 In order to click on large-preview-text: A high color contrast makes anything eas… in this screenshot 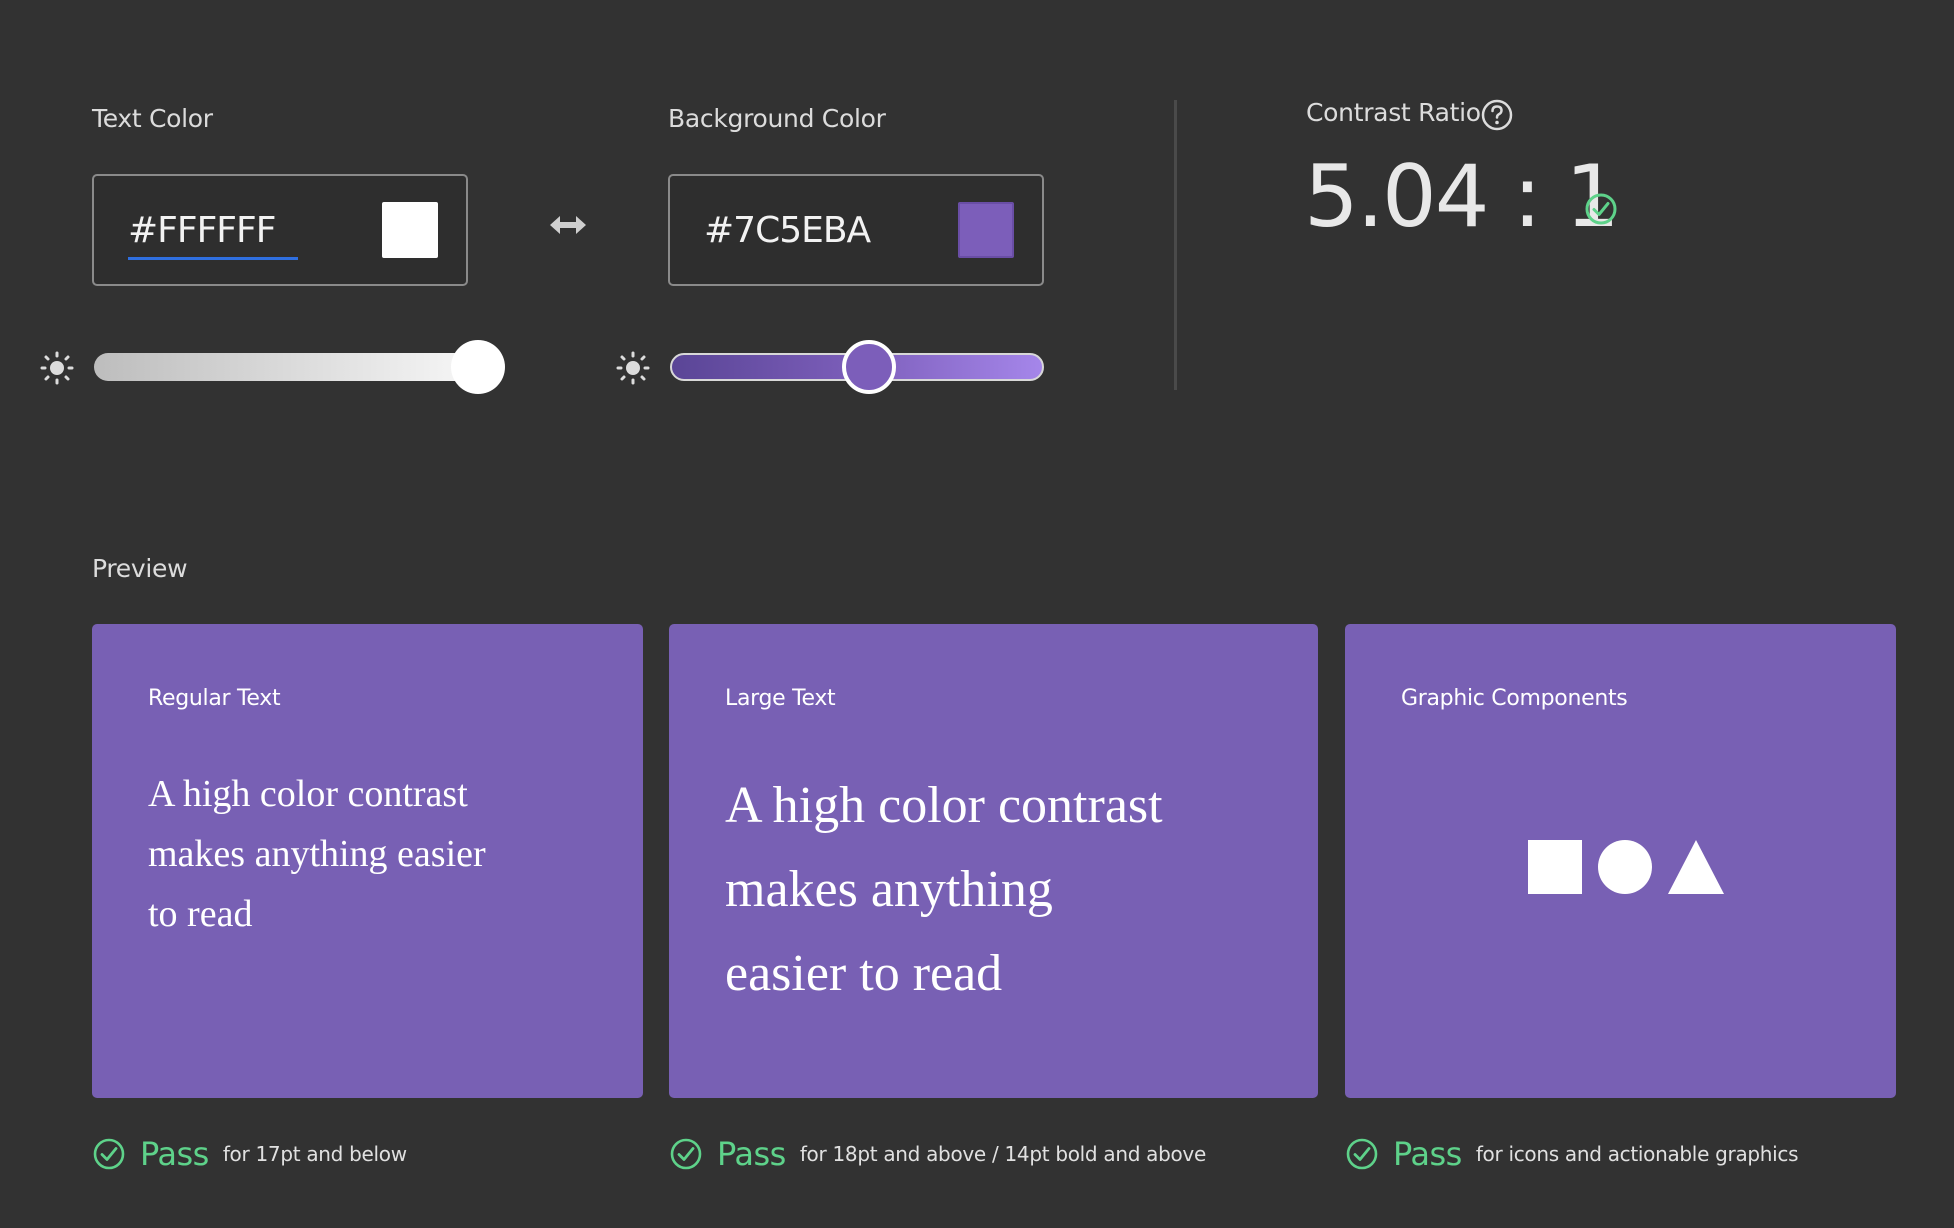, I will do `click(944, 890)`.